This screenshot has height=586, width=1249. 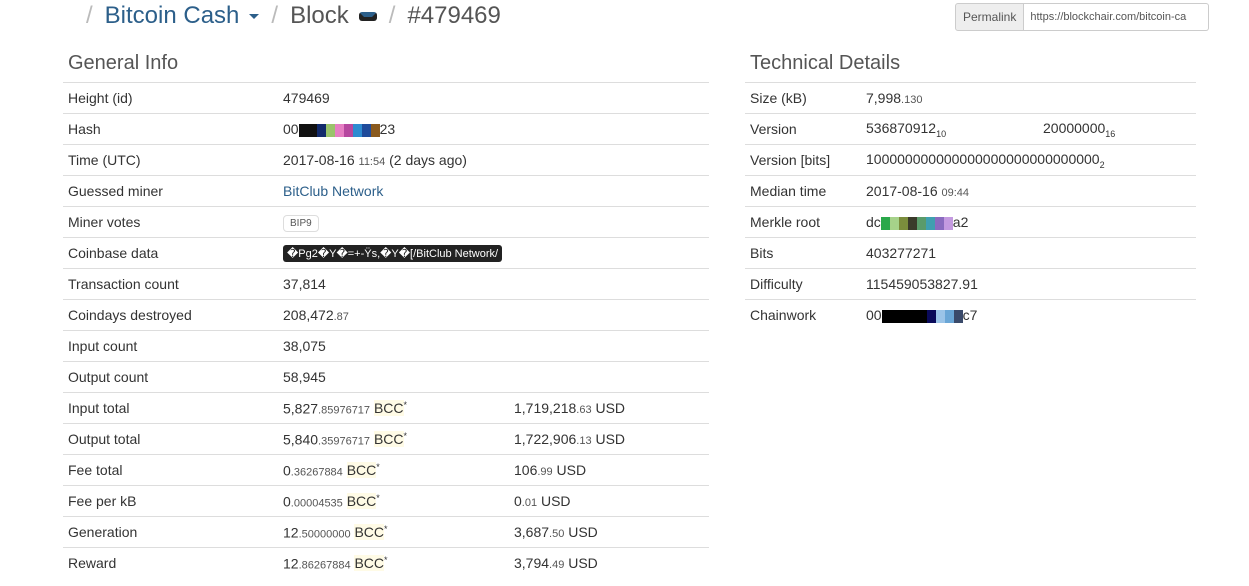 What do you see at coordinates (316, 503) in the screenshot?
I see `amount-frac: .00004535` at bounding box center [316, 503].